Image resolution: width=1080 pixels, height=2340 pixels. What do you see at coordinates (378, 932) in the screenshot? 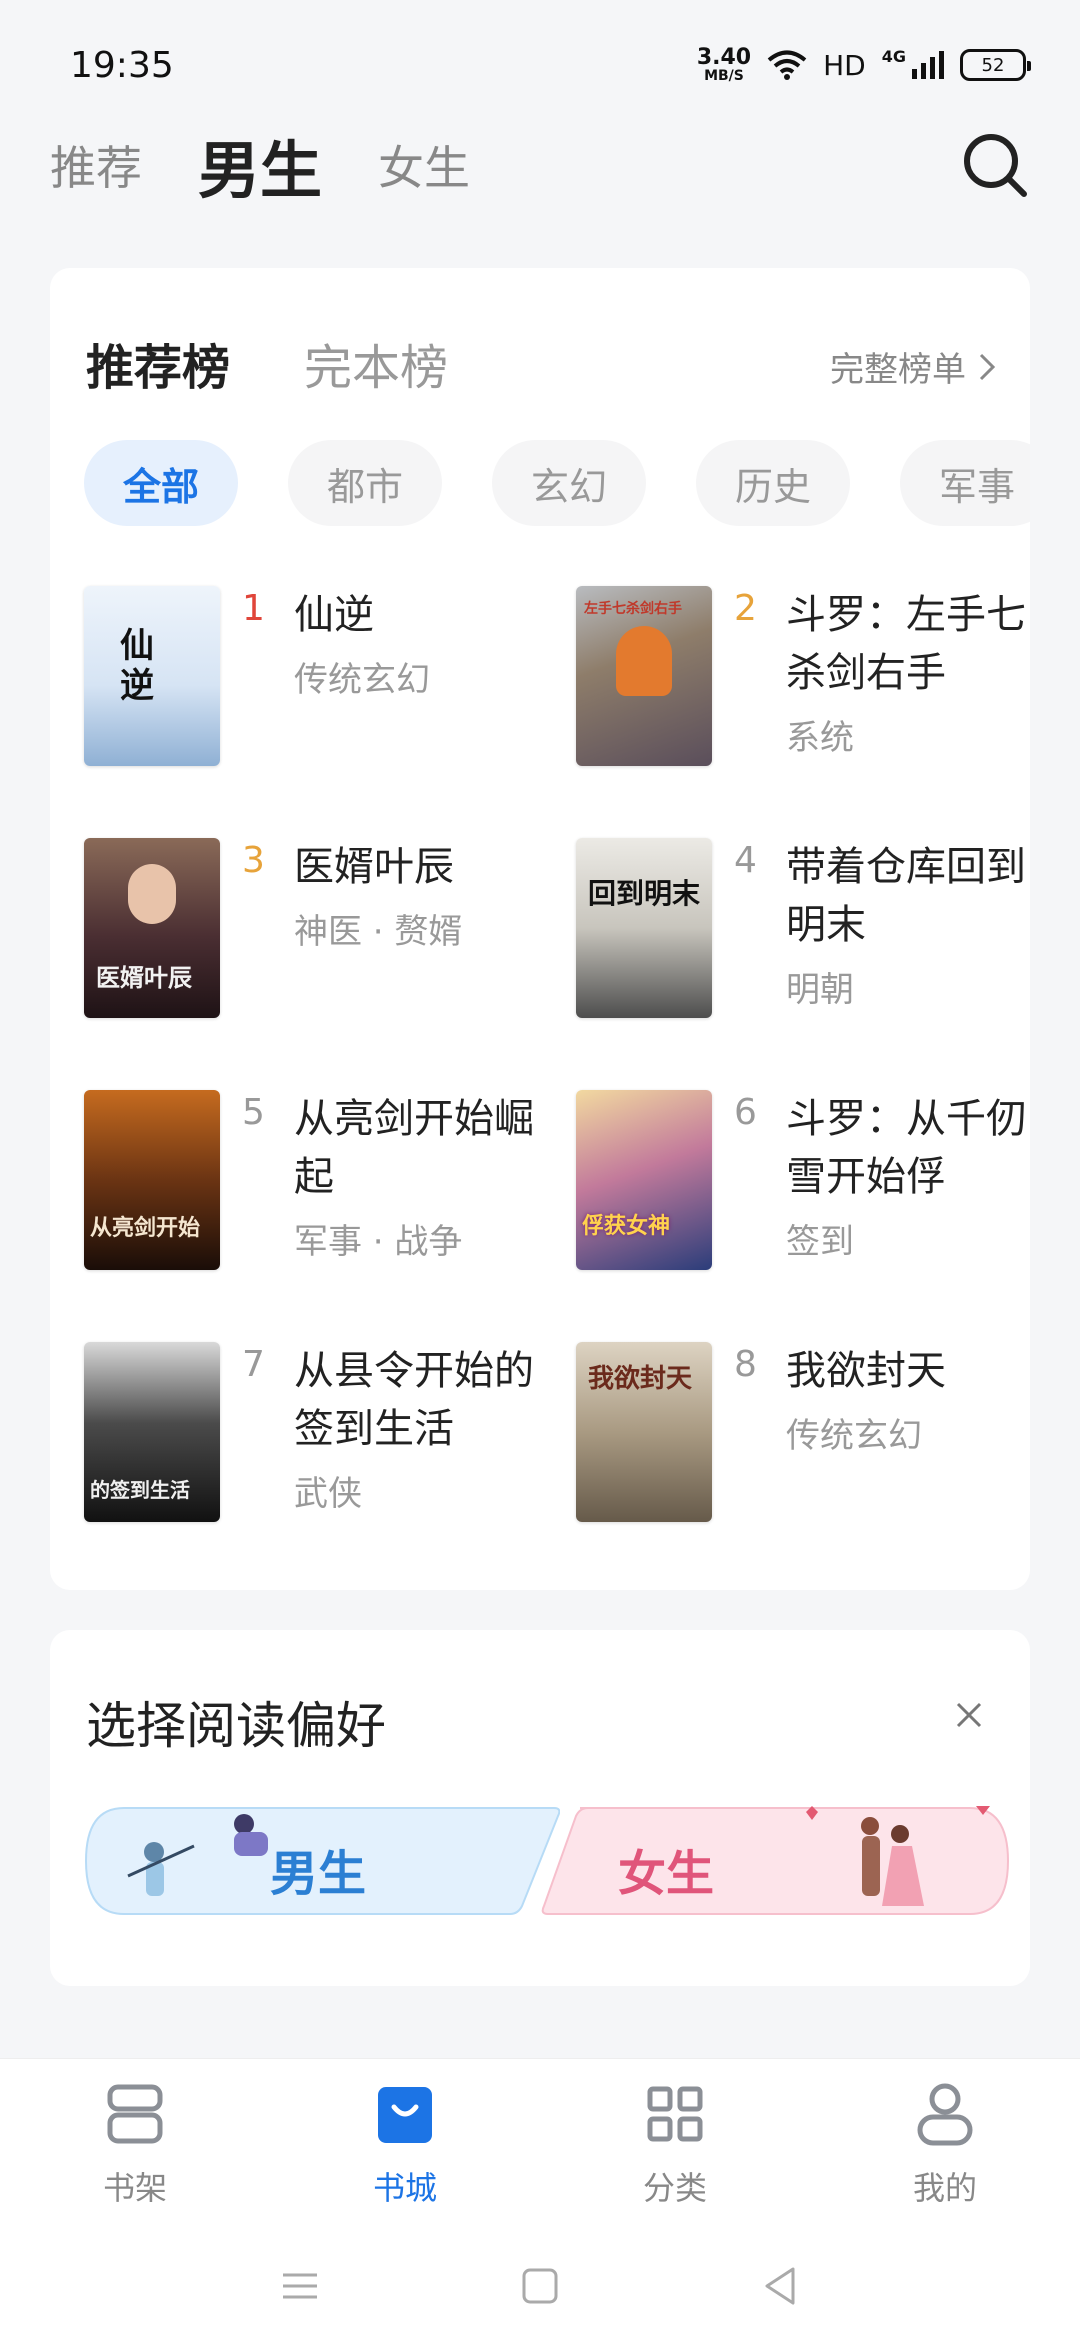
I see `book-tag: 神医 · 赘婿` at bounding box center [378, 932].